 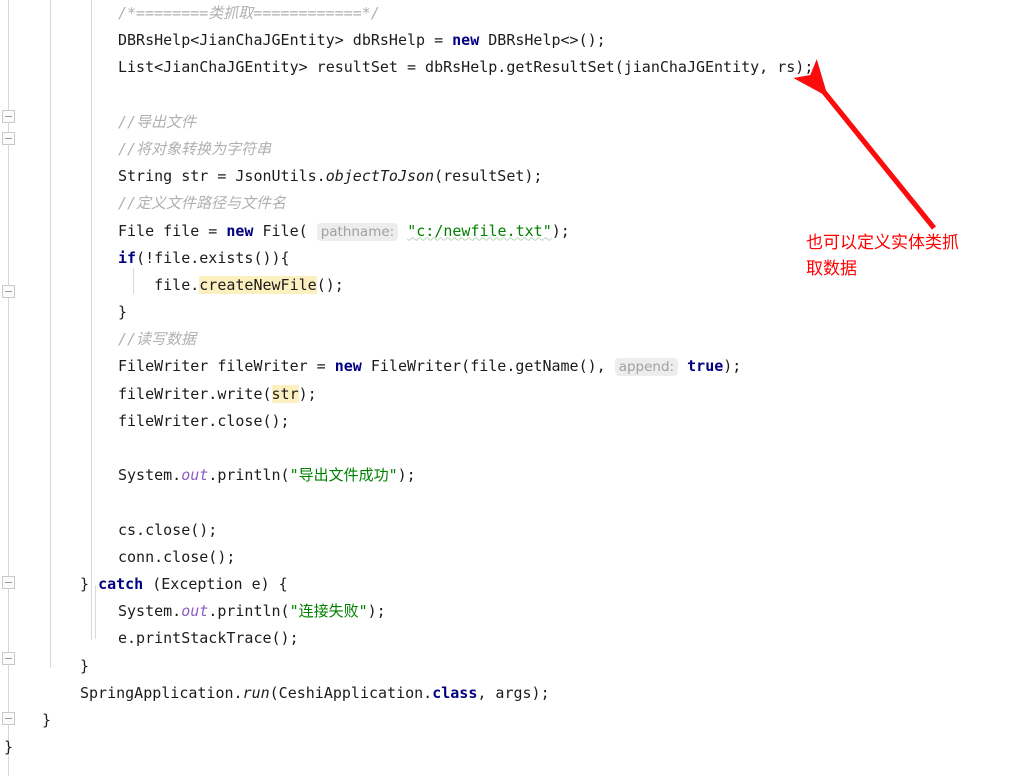 I want to click on code-line: //将对象转换为字符串, so click(x=510, y=149).